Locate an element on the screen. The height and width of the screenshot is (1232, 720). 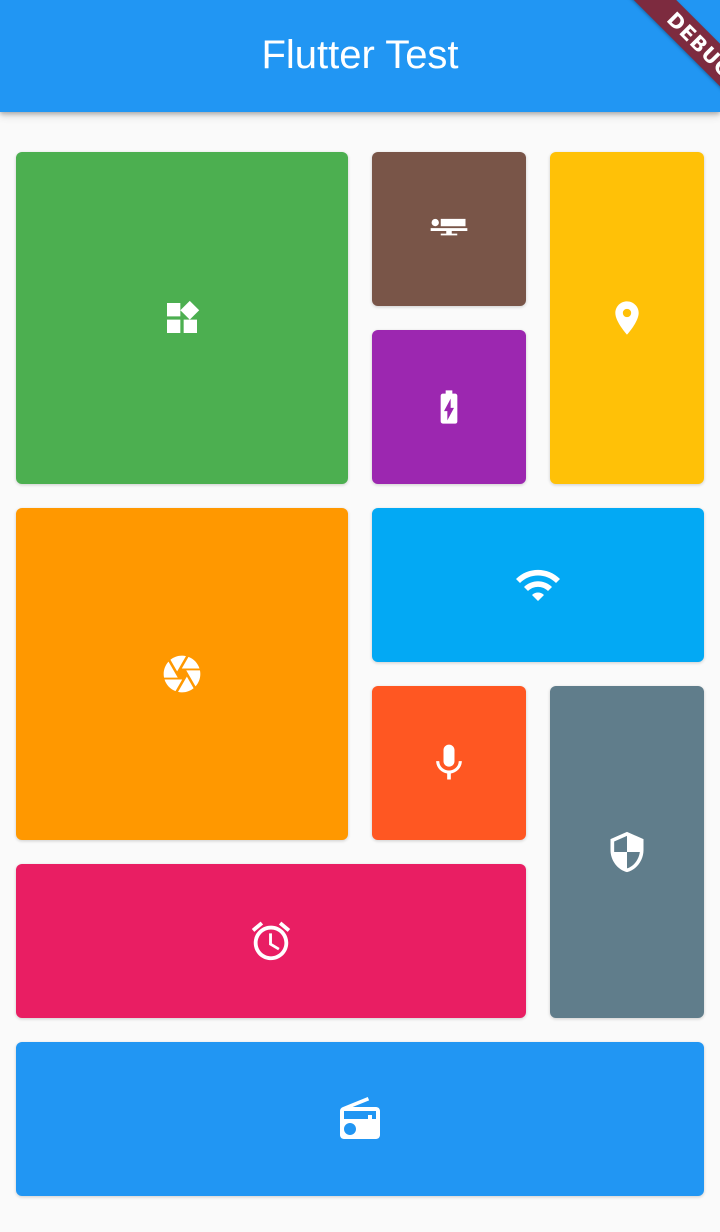
tile-wifi is located at coordinates (538, 585).